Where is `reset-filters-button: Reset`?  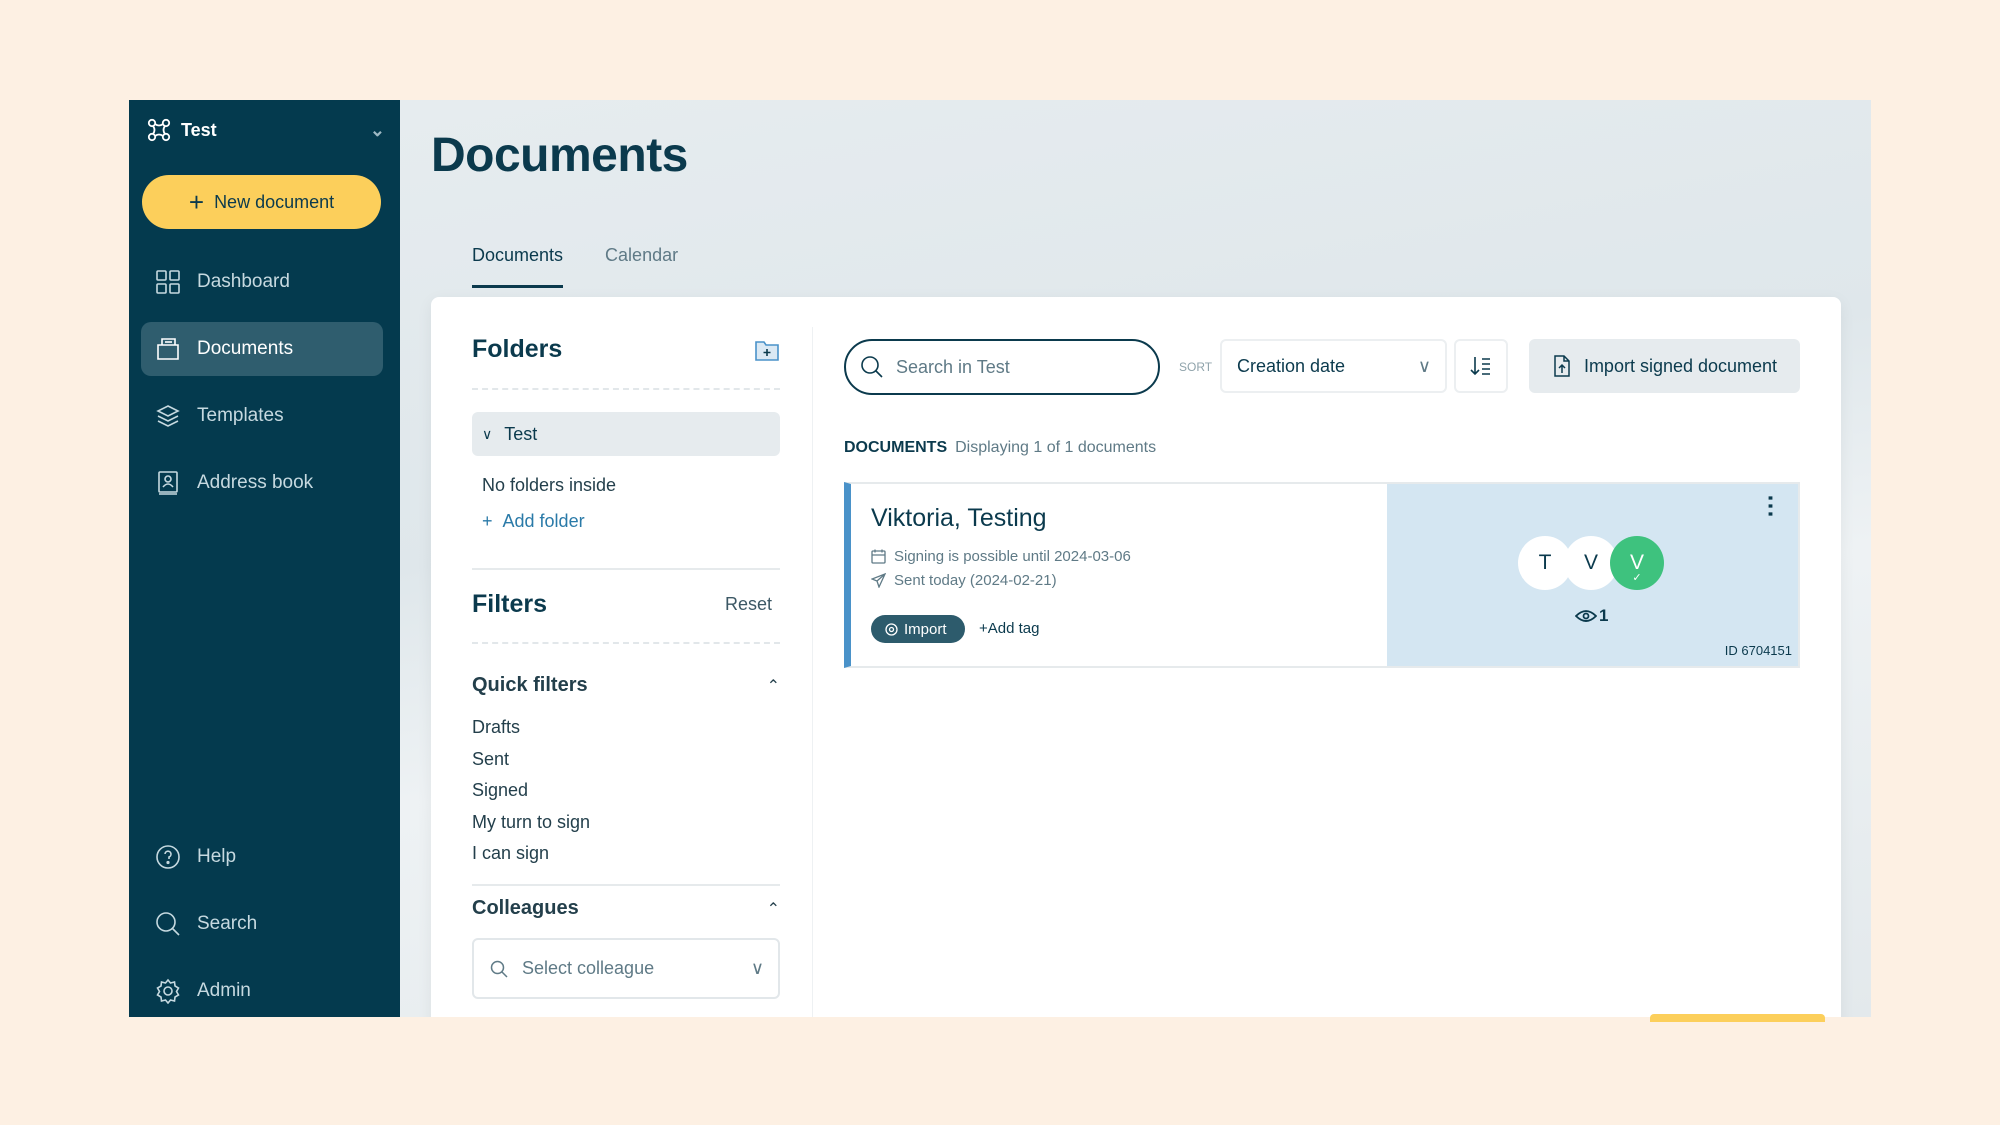 reset-filters-button: Reset is located at coordinates (748, 604).